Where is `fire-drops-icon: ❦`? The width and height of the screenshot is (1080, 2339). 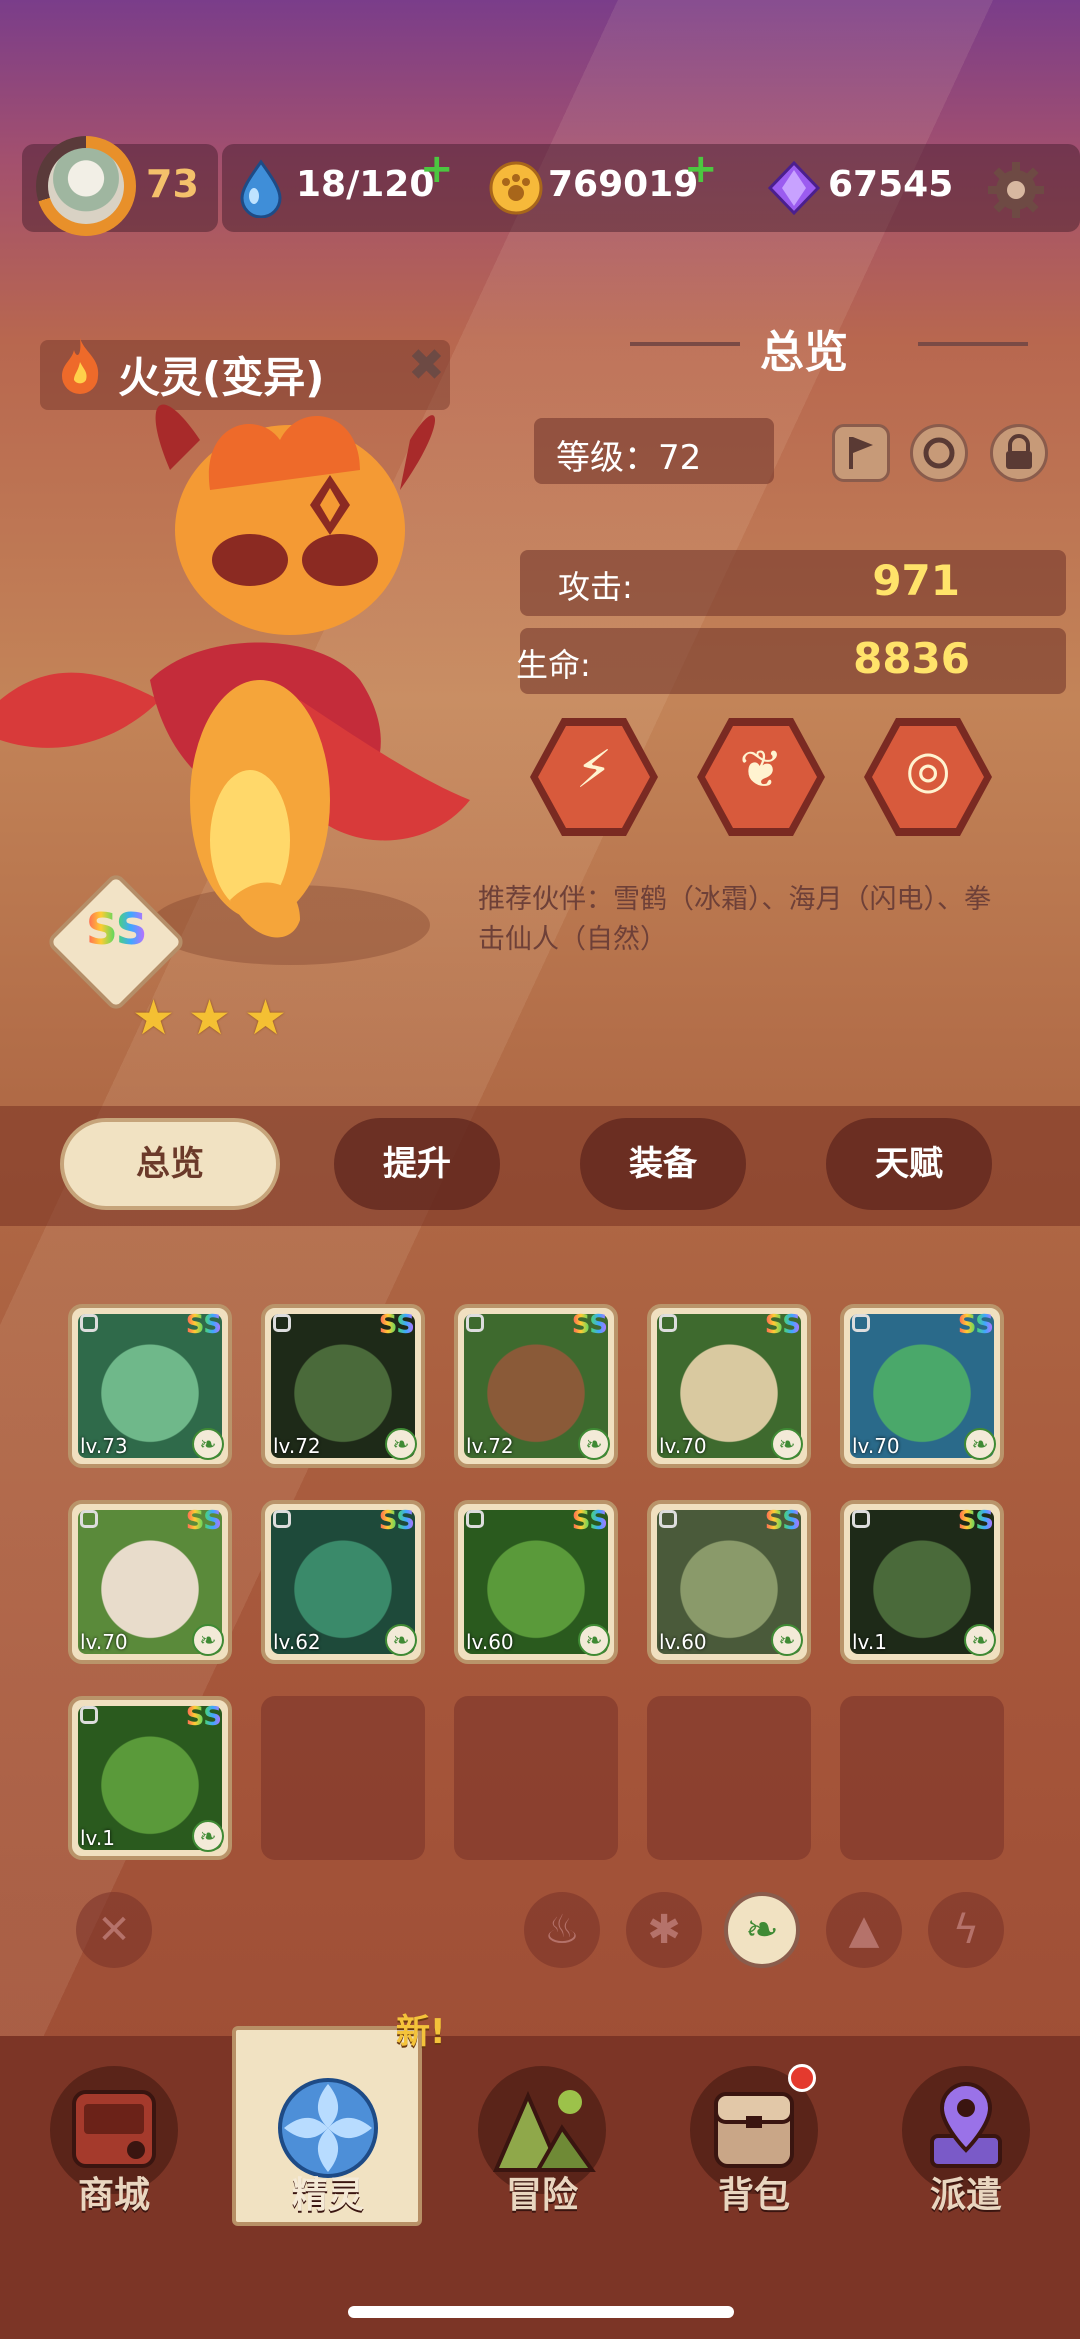 fire-drops-icon: ❦ is located at coordinates (761, 770).